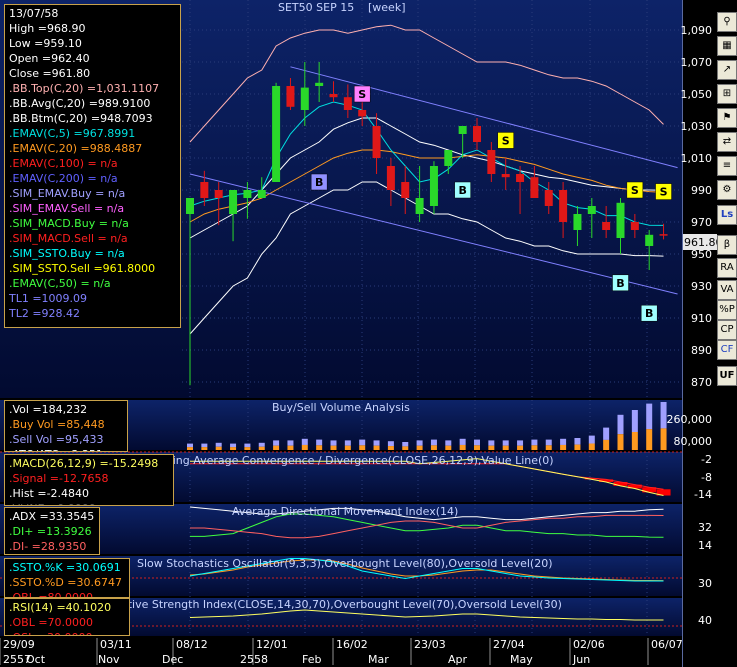  Describe the element at coordinates (701, 222) in the screenshot. I see `value-axis-label: 970` at that location.